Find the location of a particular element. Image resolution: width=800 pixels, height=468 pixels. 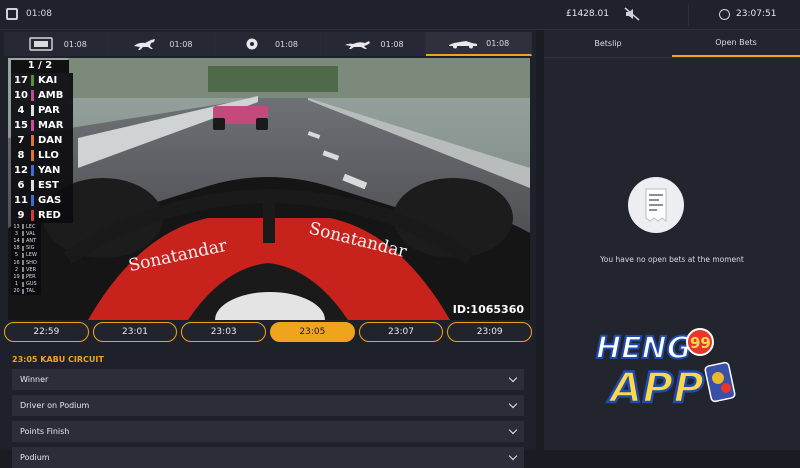

top-bar: 01:08 £1428.01 23:07:51 is located at coordinates (400, 15).